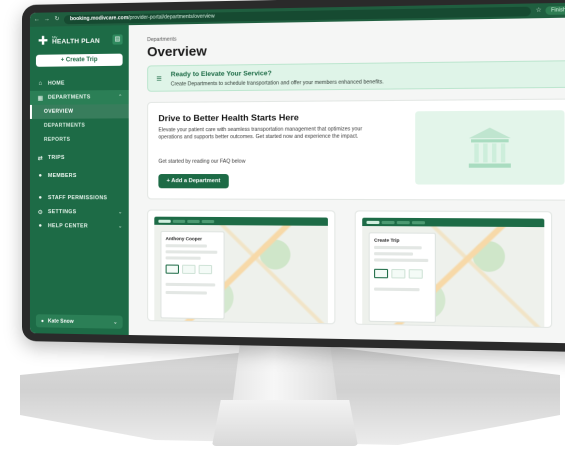 Image resolution: width=565 pixels, height=458 pixels. What do you see at coordinates (79, 60) in the screenshot?
I see `create-trip-button: + Create Trip` at bounding box center [79, 60].